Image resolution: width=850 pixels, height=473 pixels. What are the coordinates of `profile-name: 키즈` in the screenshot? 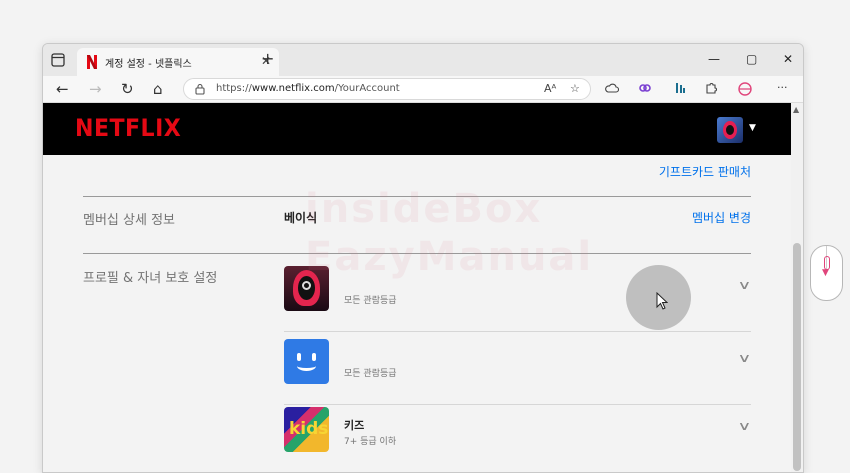 It's located at (354, 425).